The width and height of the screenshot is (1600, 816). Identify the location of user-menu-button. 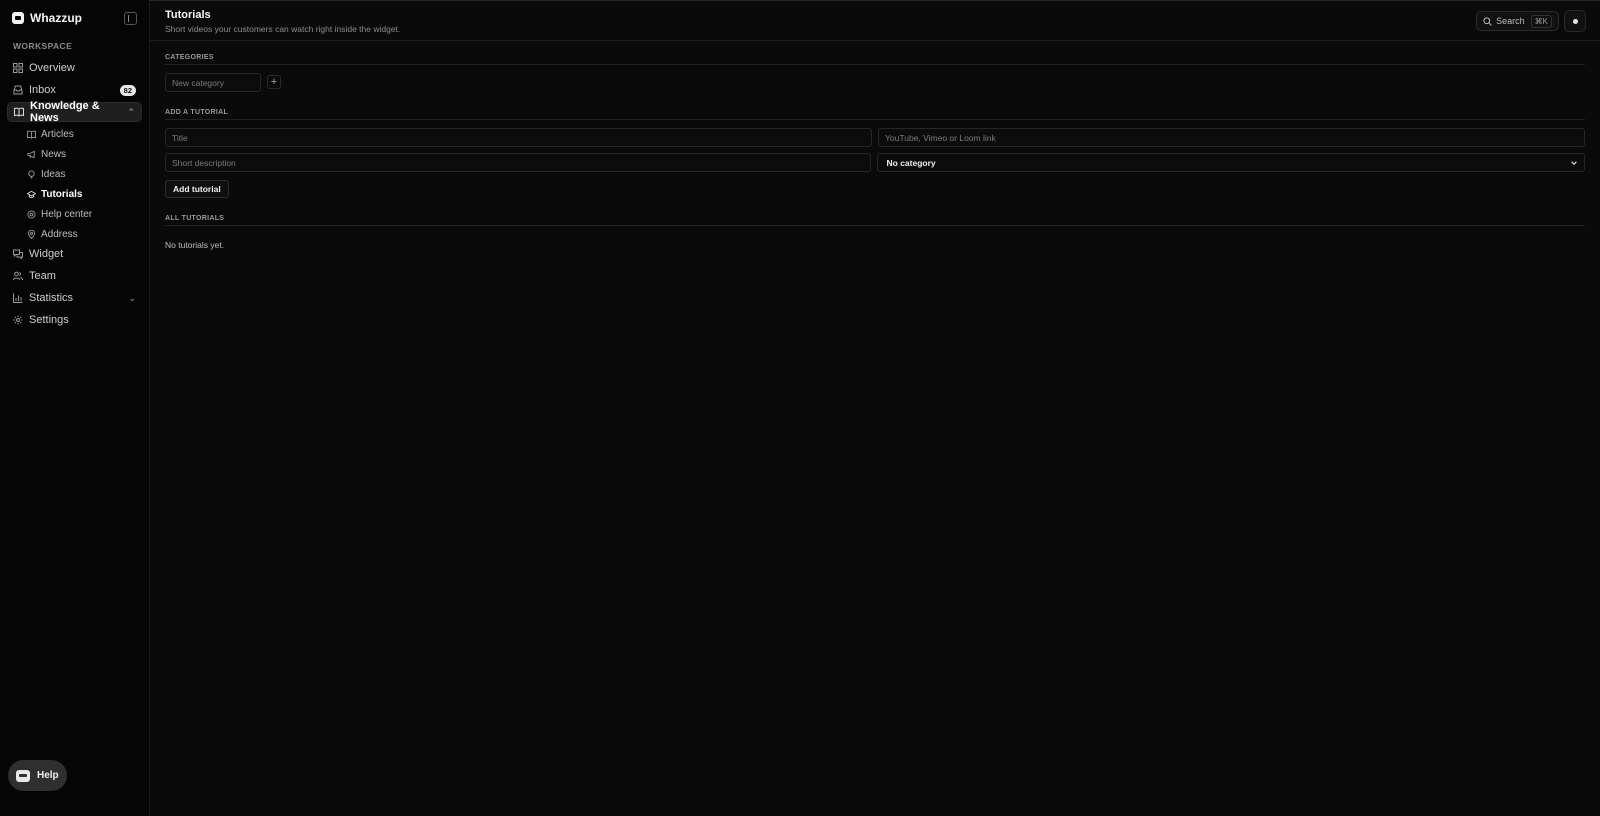
(1575, 21).